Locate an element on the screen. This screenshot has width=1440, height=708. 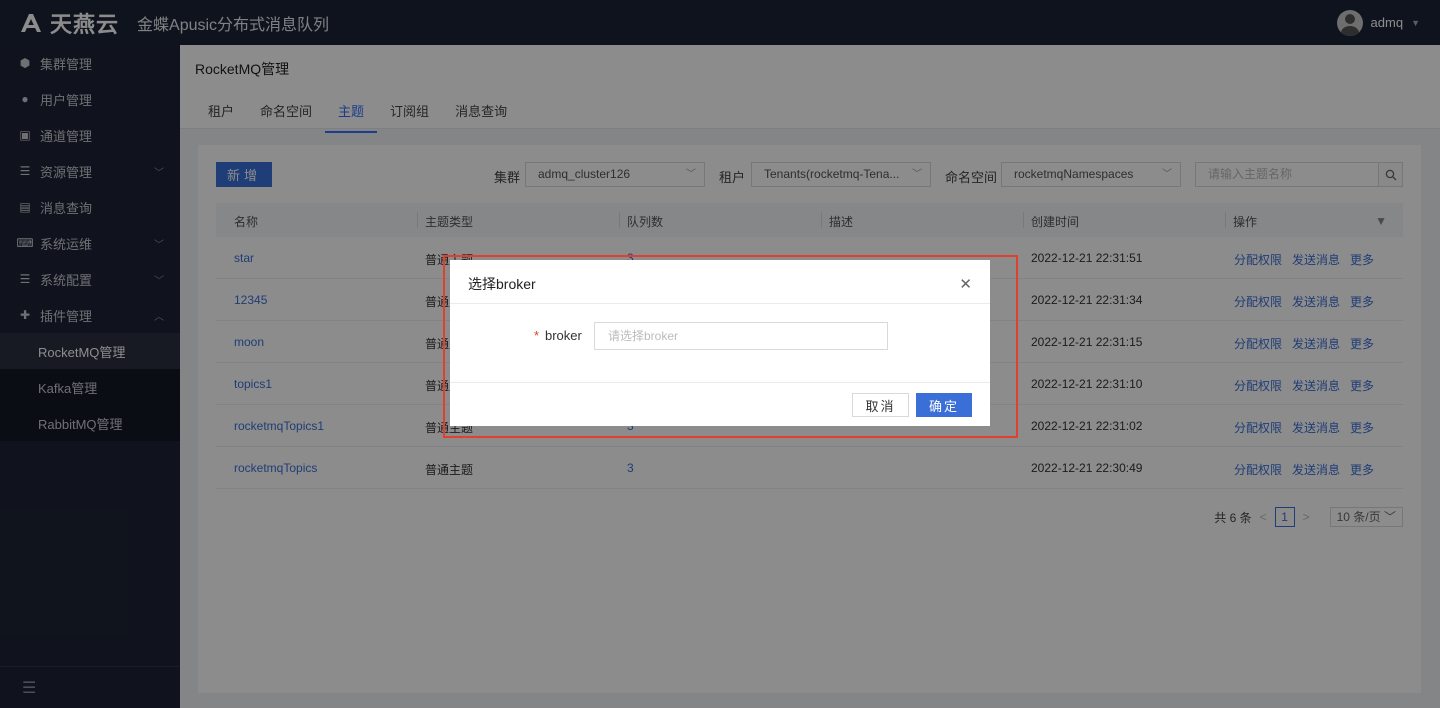
broker-label: broker is located at coordinates (563, 335).